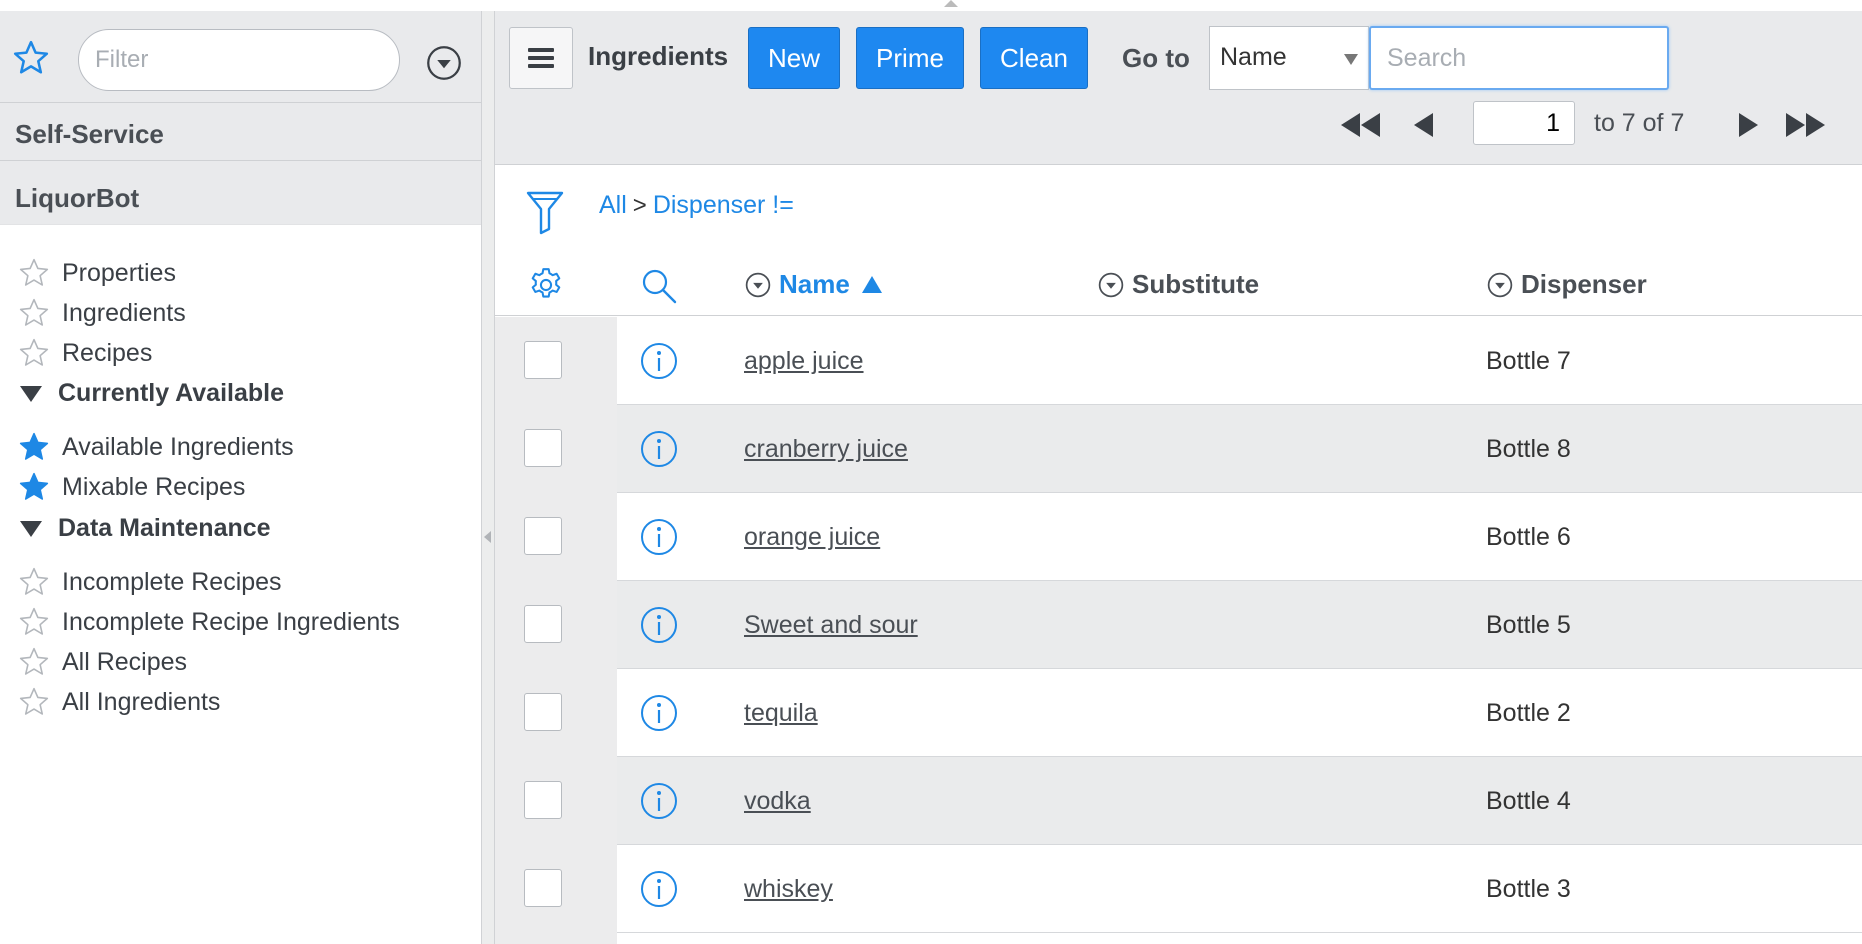 The image size is (1862, 944). What do you see at coordinates (1528, 449) in the screenshot?
I see `row-dispenser: Bottle 8` at bounding box center [1528, 449].